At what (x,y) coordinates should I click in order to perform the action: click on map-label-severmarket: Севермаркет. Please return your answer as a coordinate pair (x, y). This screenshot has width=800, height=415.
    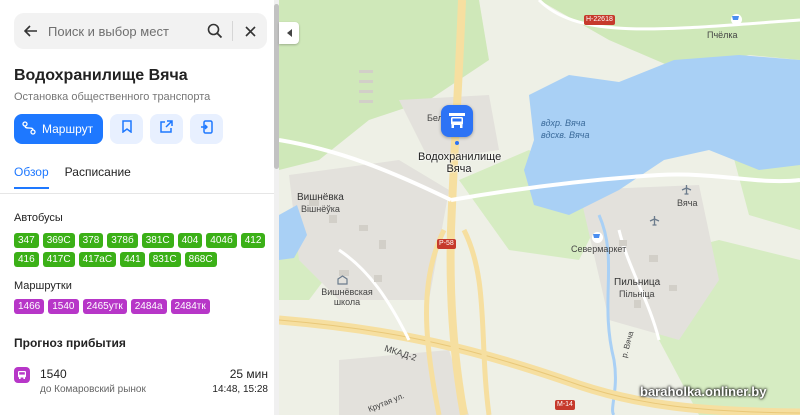
    Looking at the image, I should click on (599, 249).